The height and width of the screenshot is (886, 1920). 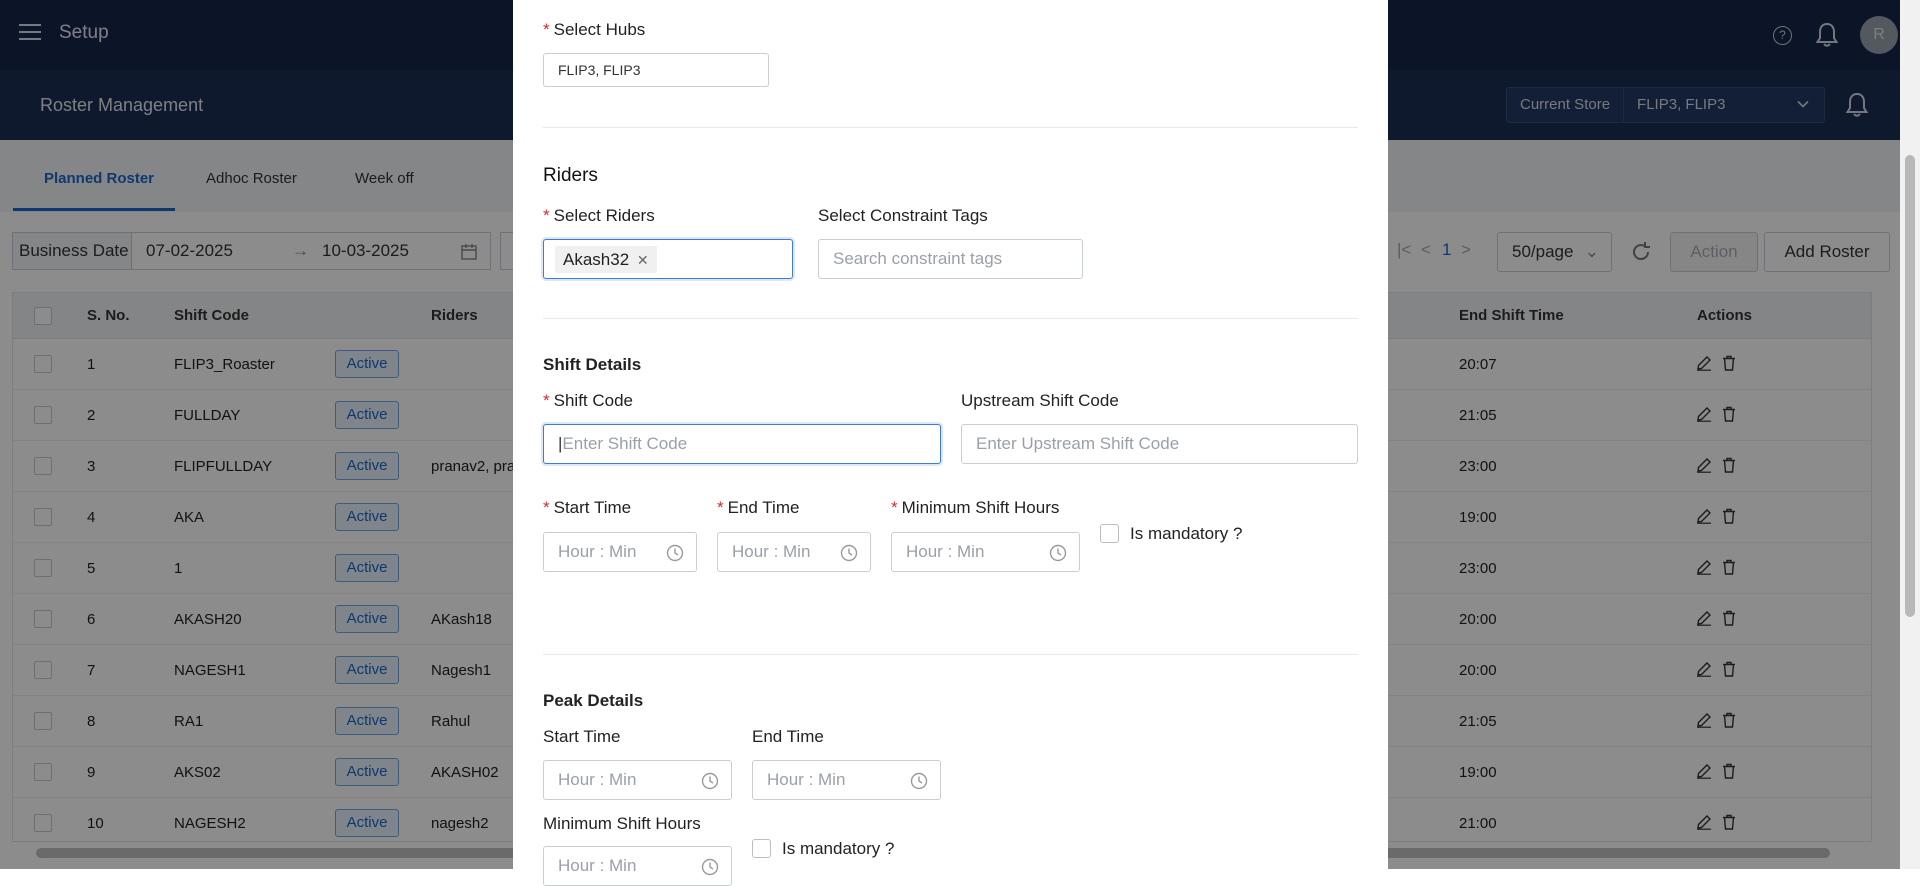 What do you see at coordinates (592, 364) in the screenshot?
I see `shift-details-title: Shift Details` at bounding box center [592, 364].